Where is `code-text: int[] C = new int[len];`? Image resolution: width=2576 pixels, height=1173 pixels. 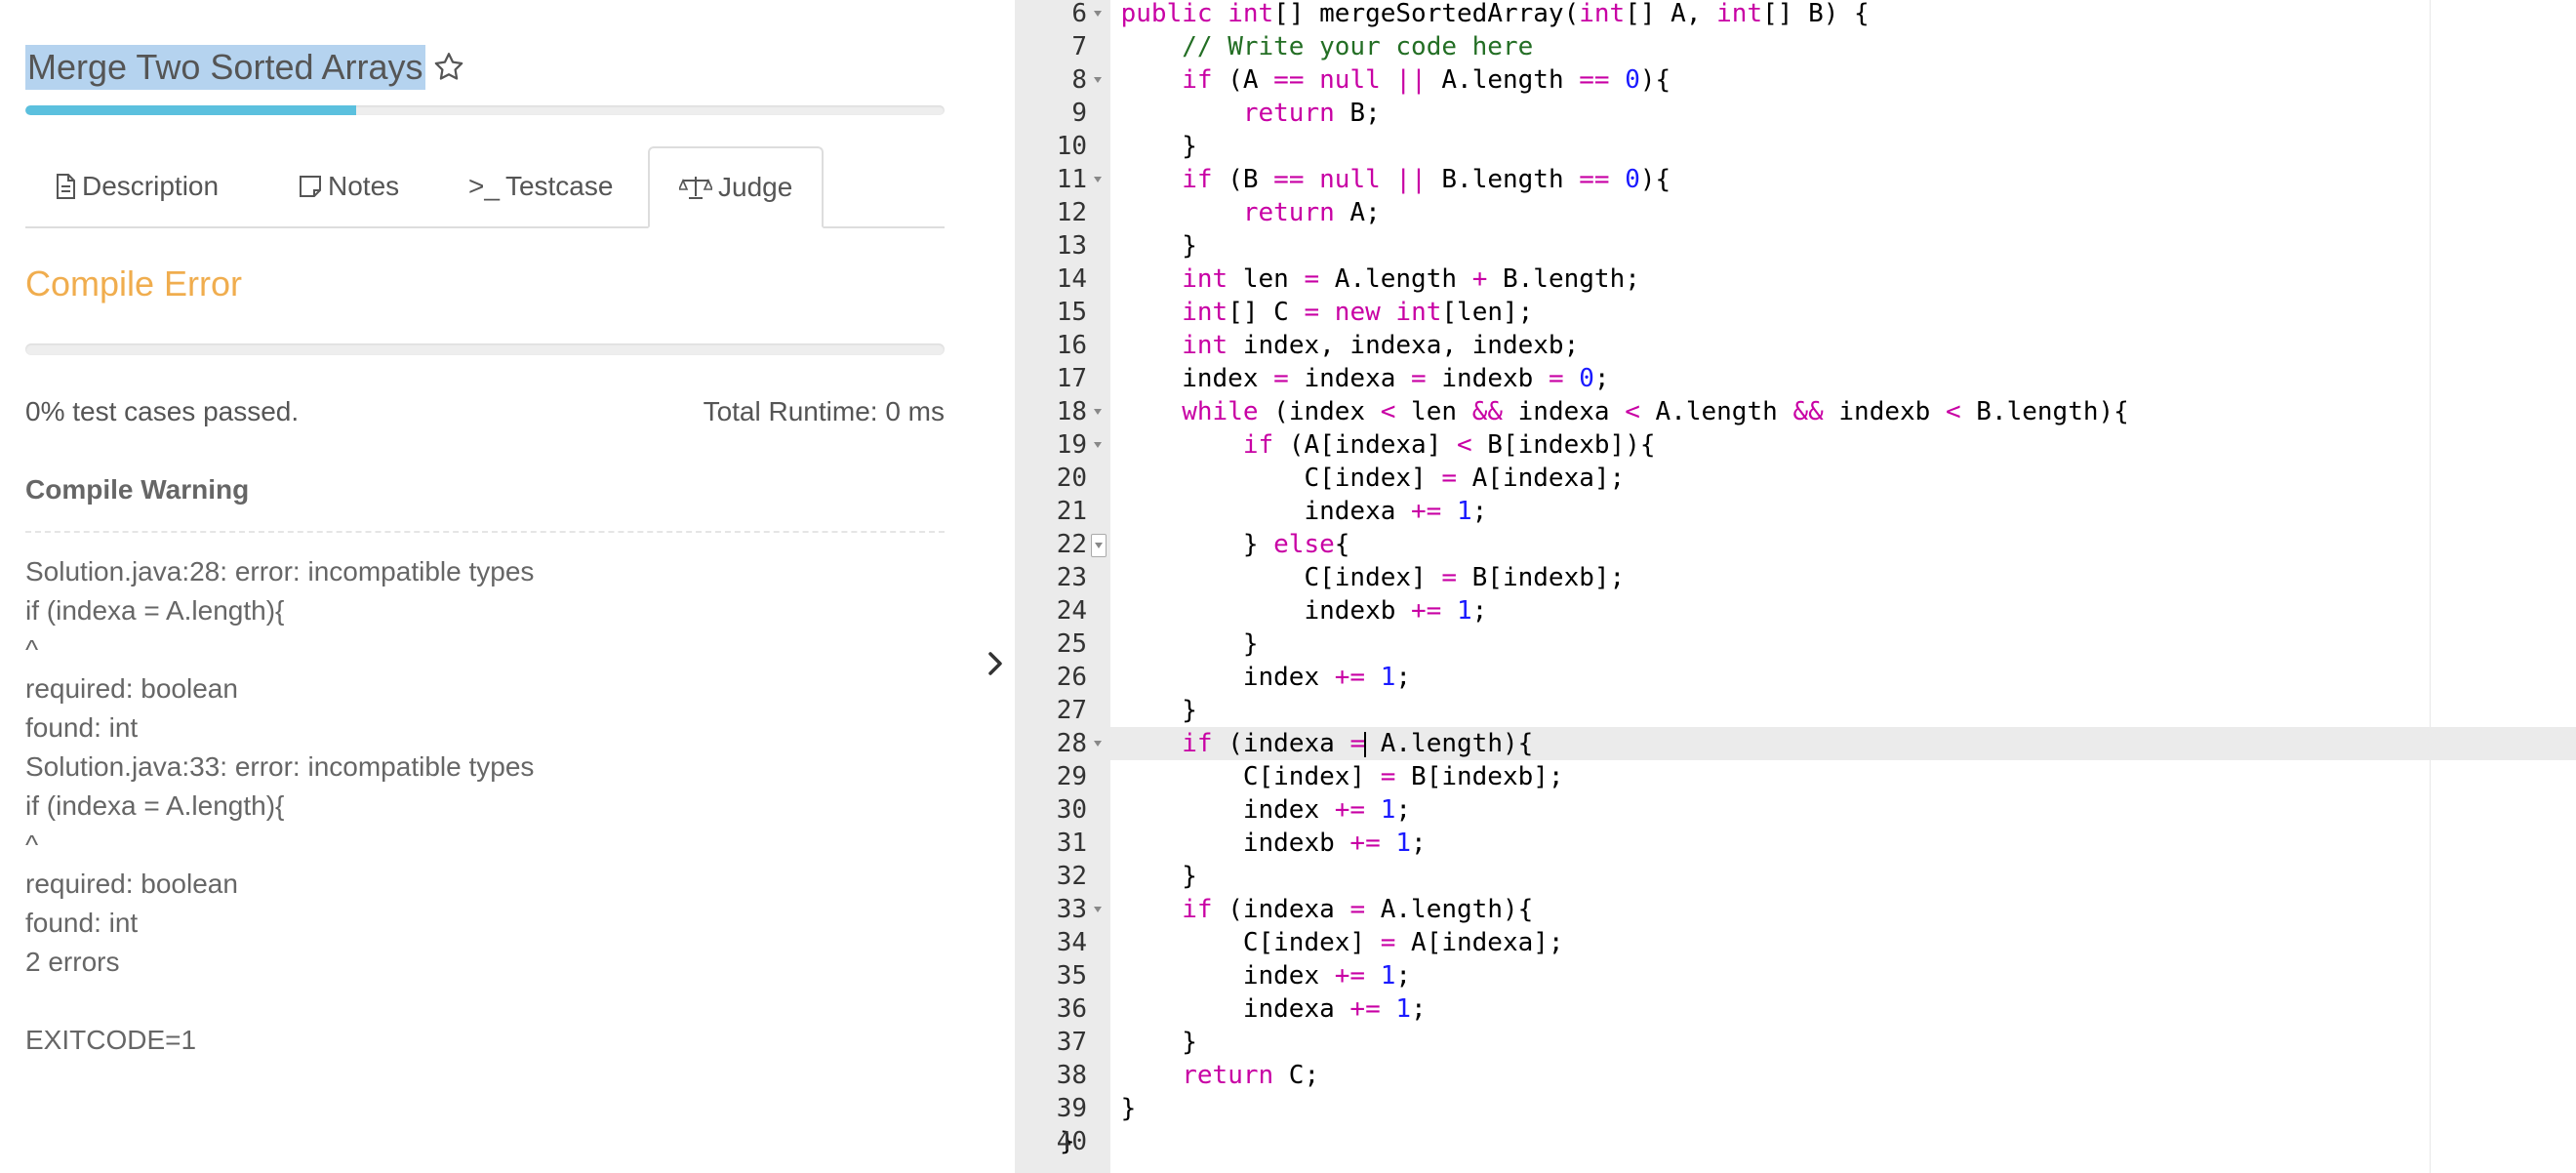 code-text: int[] C = new int[len]; is located at coordinates (1358, 312).